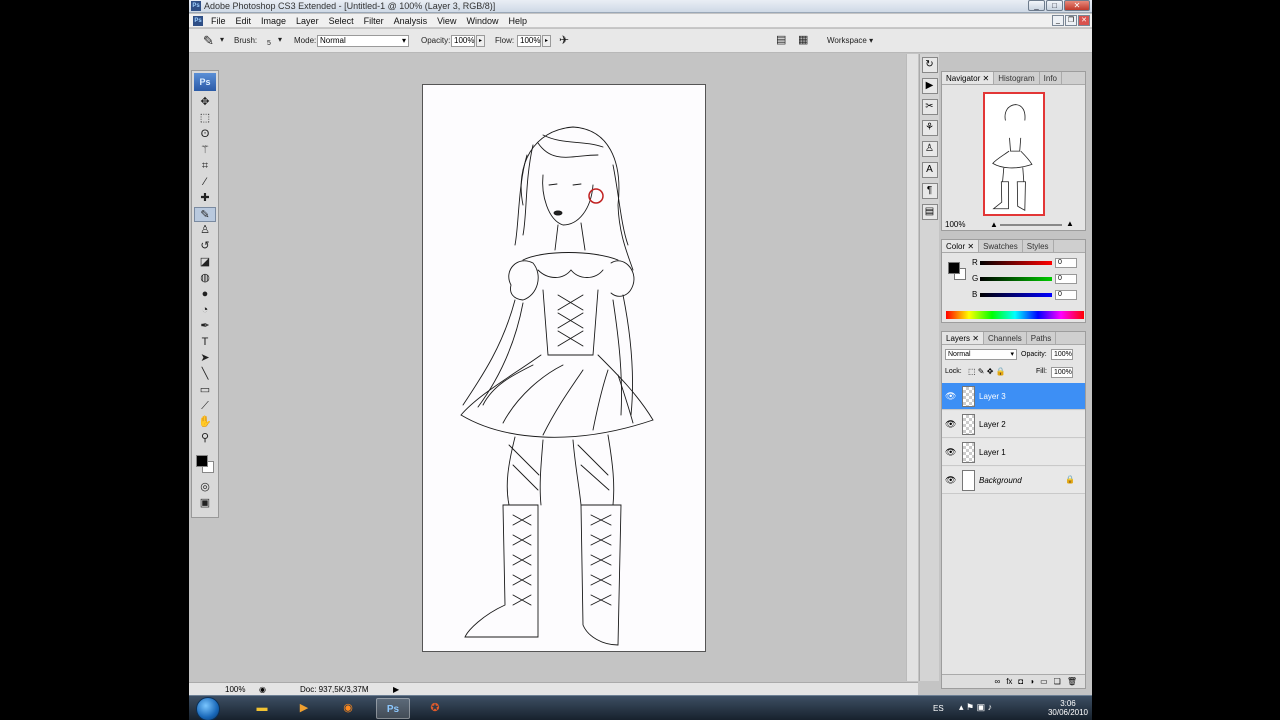 The height and width of the screenshot is (720, 1280). What do you see at coordinates (205, 342) in the screenshot?
I see `type-tool-icon: T` at bounding box center [205, 342].